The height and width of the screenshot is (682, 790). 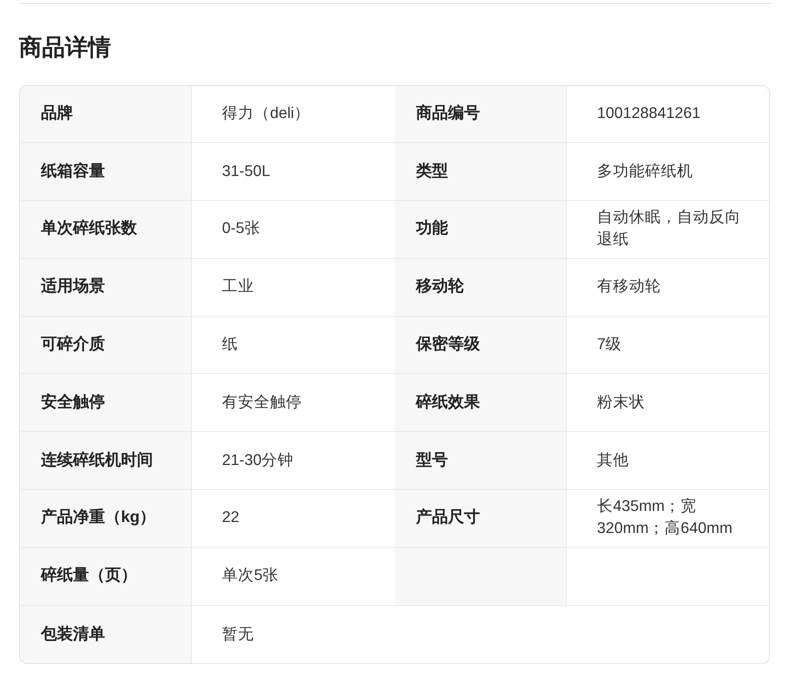 What do you see at coordinates (106, 576) in the screenshot?
I see `attribute-label: 碎纸量（页）` at bounding box center [106, 576].